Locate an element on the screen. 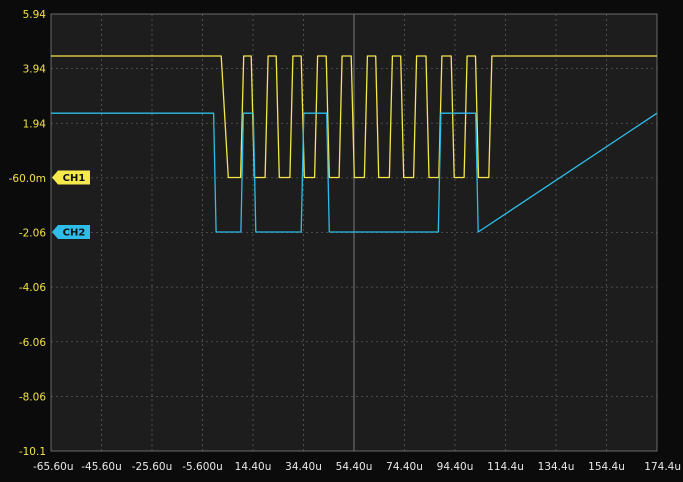  x-tick-label: -65.60u is located at coordinates (53, 467).